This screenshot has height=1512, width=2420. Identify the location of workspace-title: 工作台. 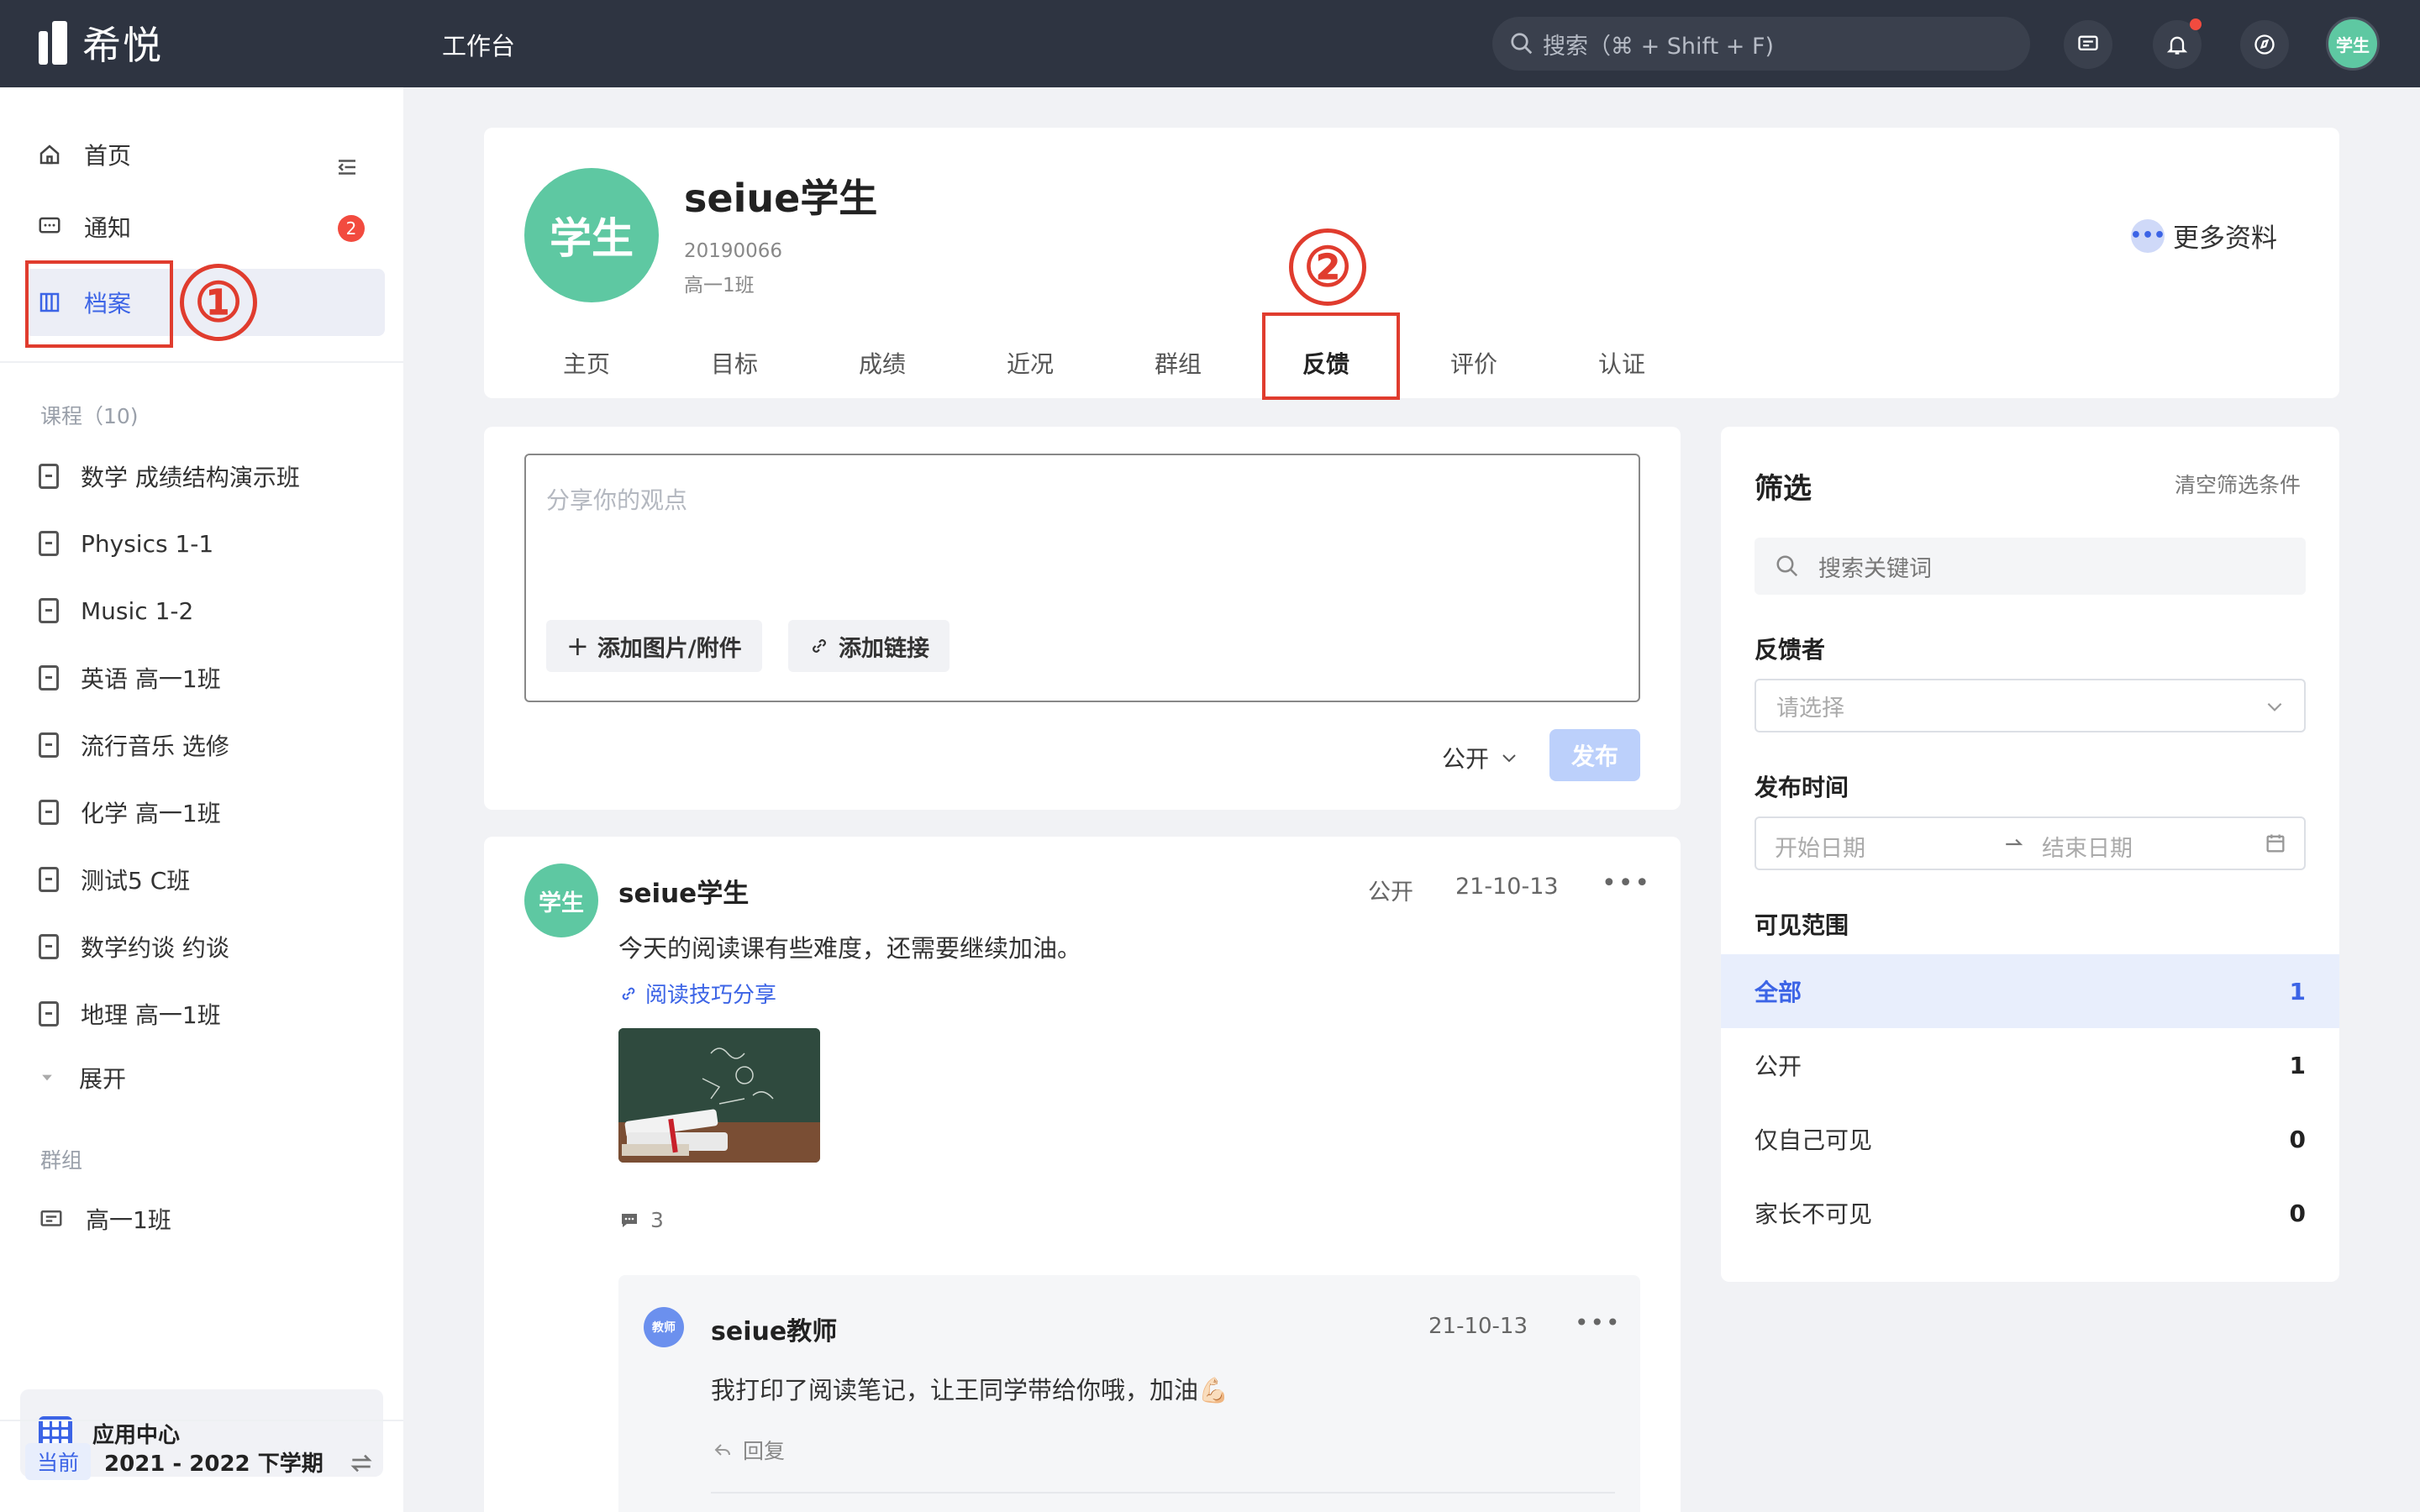
(479, 44).